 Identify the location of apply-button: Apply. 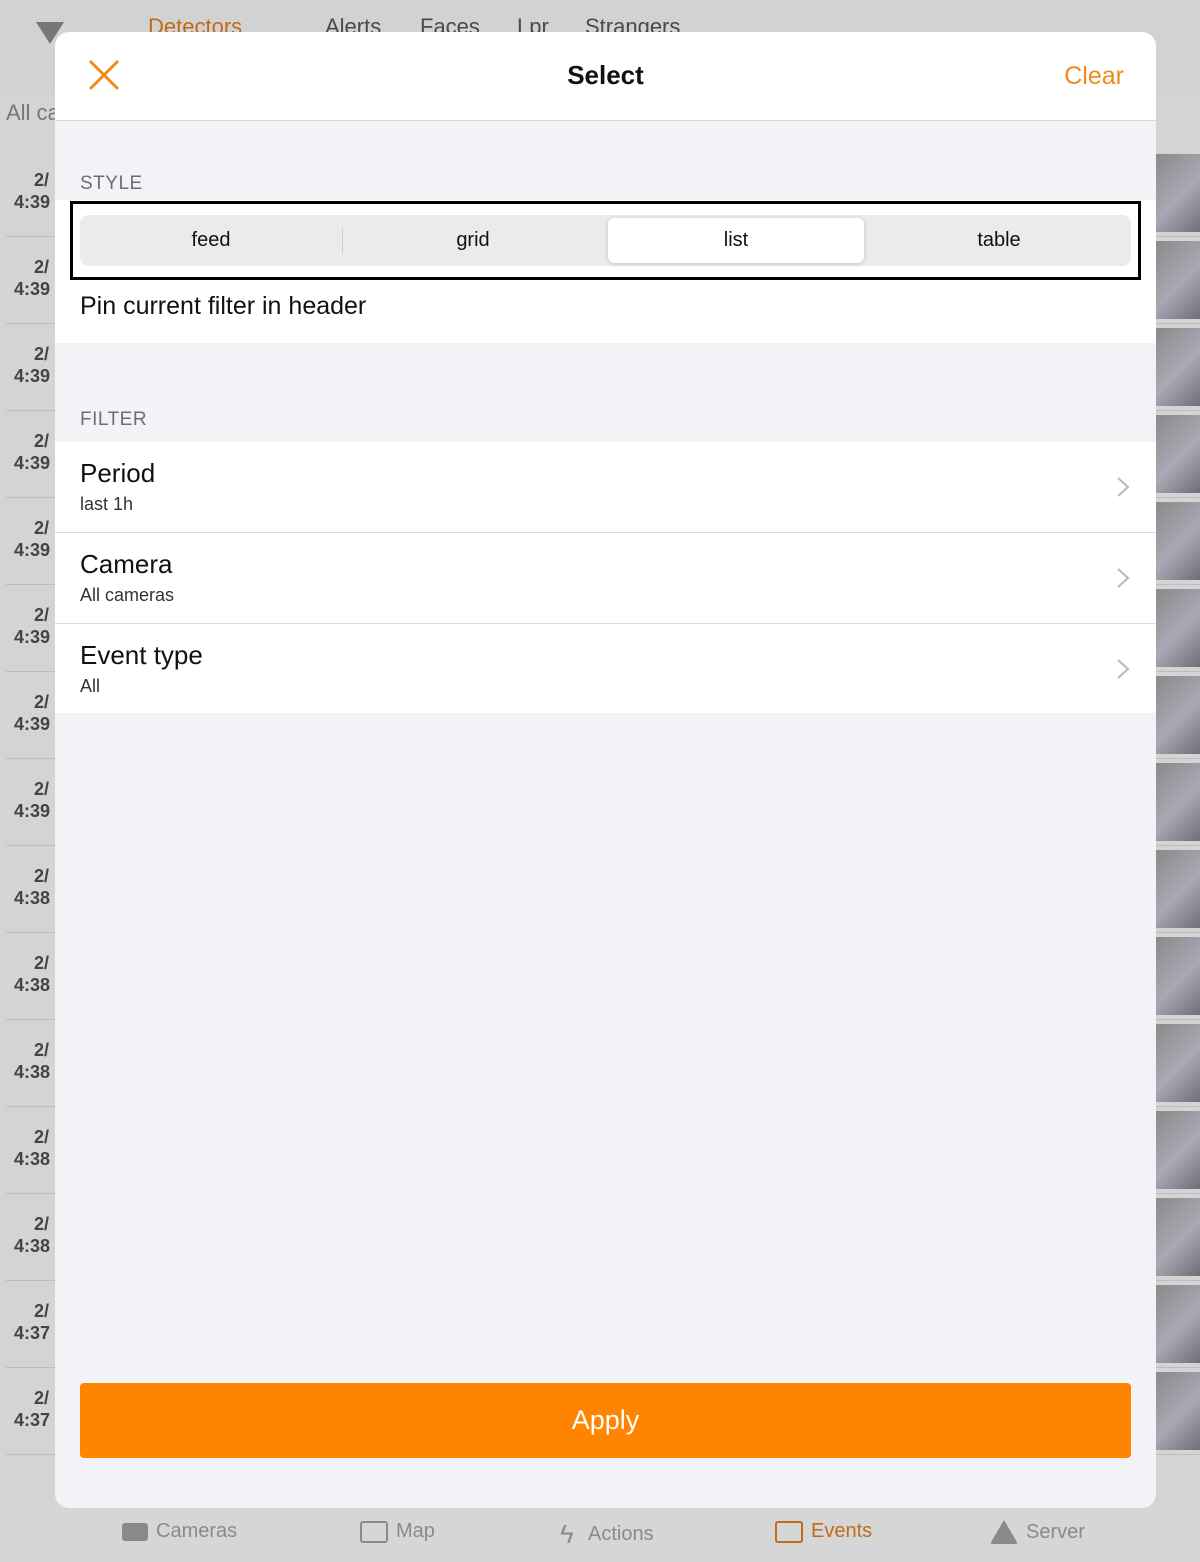
(605, 1420).